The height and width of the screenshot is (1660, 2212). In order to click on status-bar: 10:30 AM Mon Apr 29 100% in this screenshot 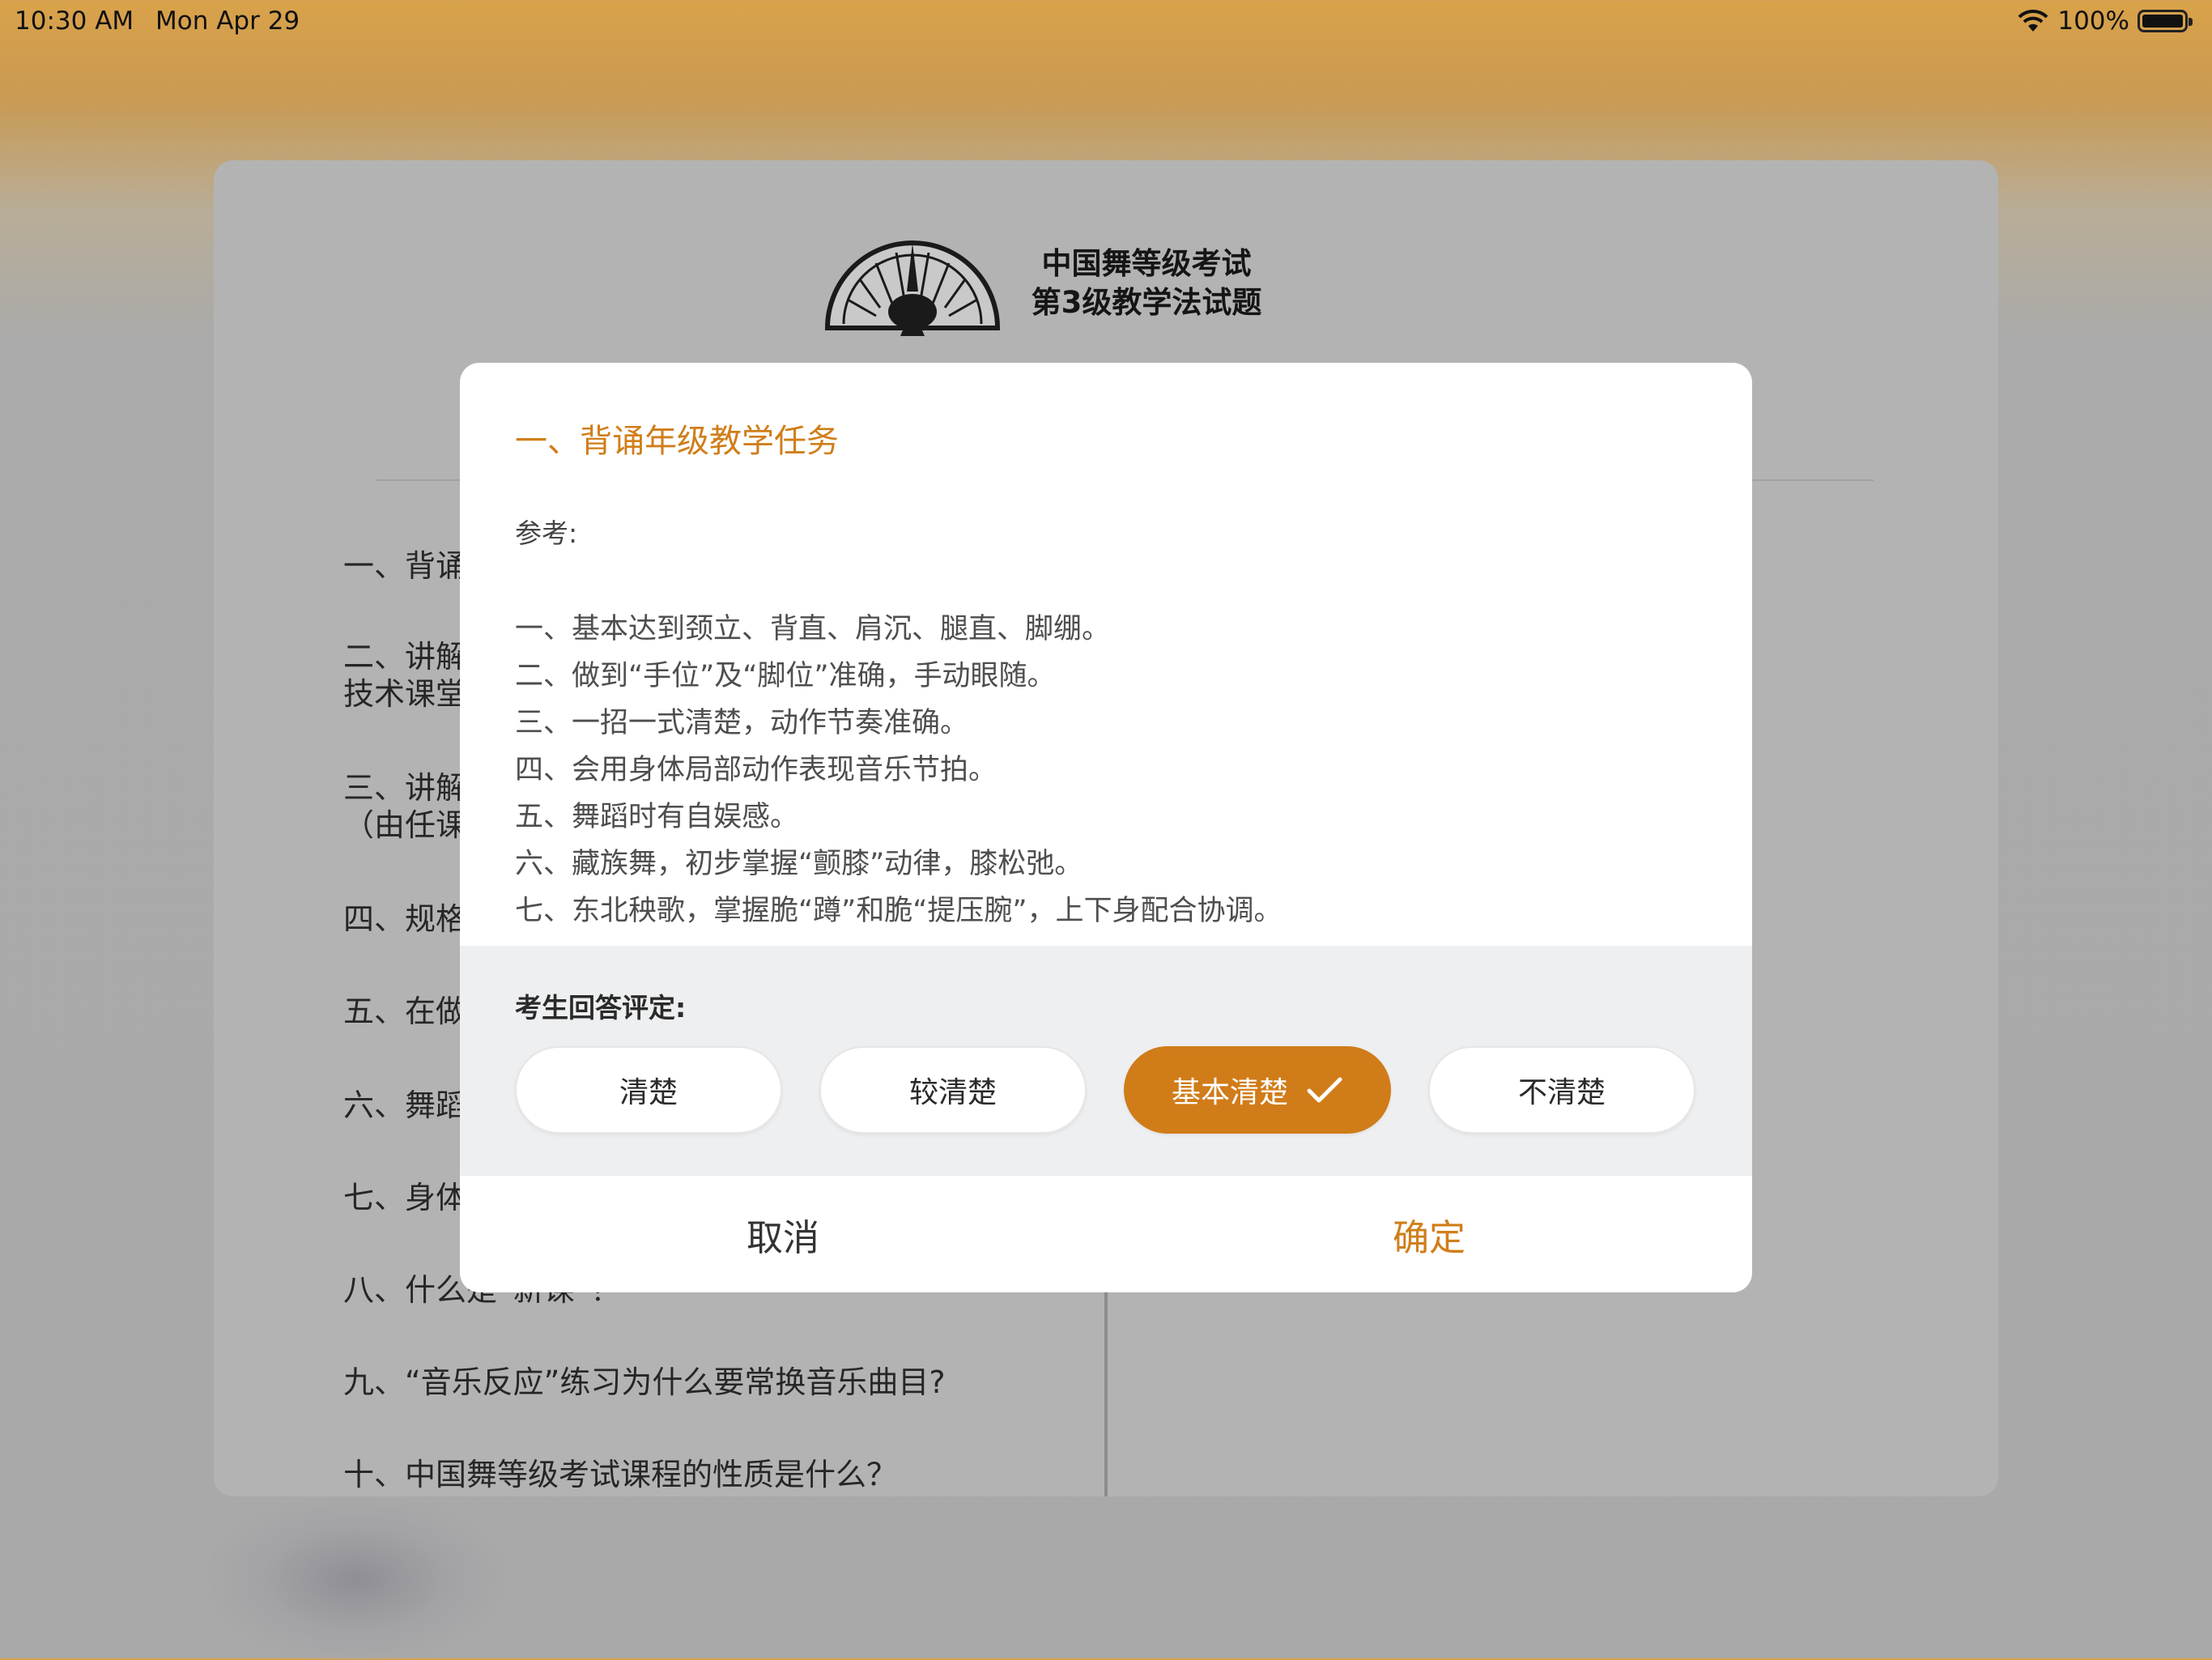, I will do `click(1106, 21)`.